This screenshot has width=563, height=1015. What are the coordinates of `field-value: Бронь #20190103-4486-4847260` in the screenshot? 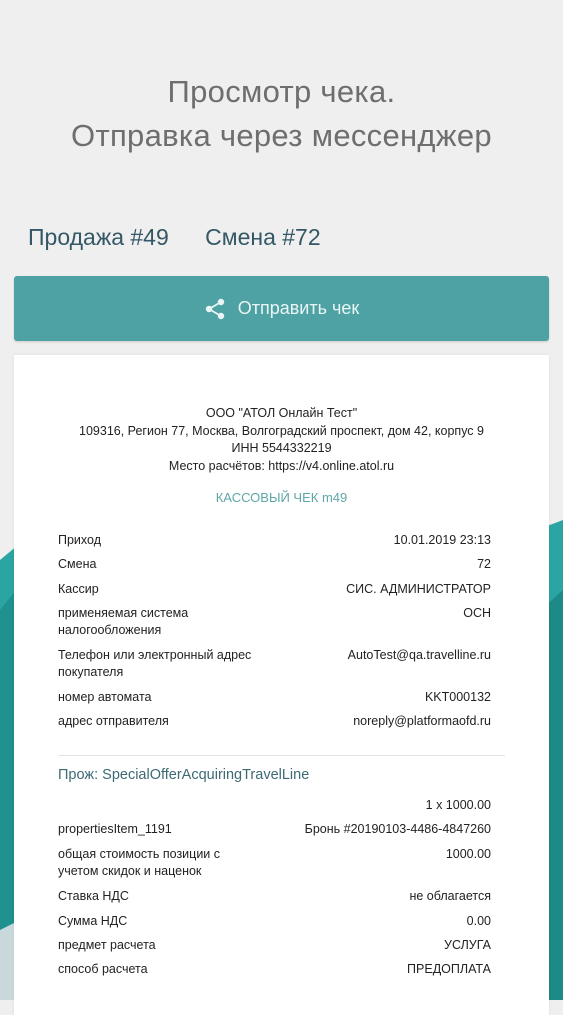 It's located at (397, 829).